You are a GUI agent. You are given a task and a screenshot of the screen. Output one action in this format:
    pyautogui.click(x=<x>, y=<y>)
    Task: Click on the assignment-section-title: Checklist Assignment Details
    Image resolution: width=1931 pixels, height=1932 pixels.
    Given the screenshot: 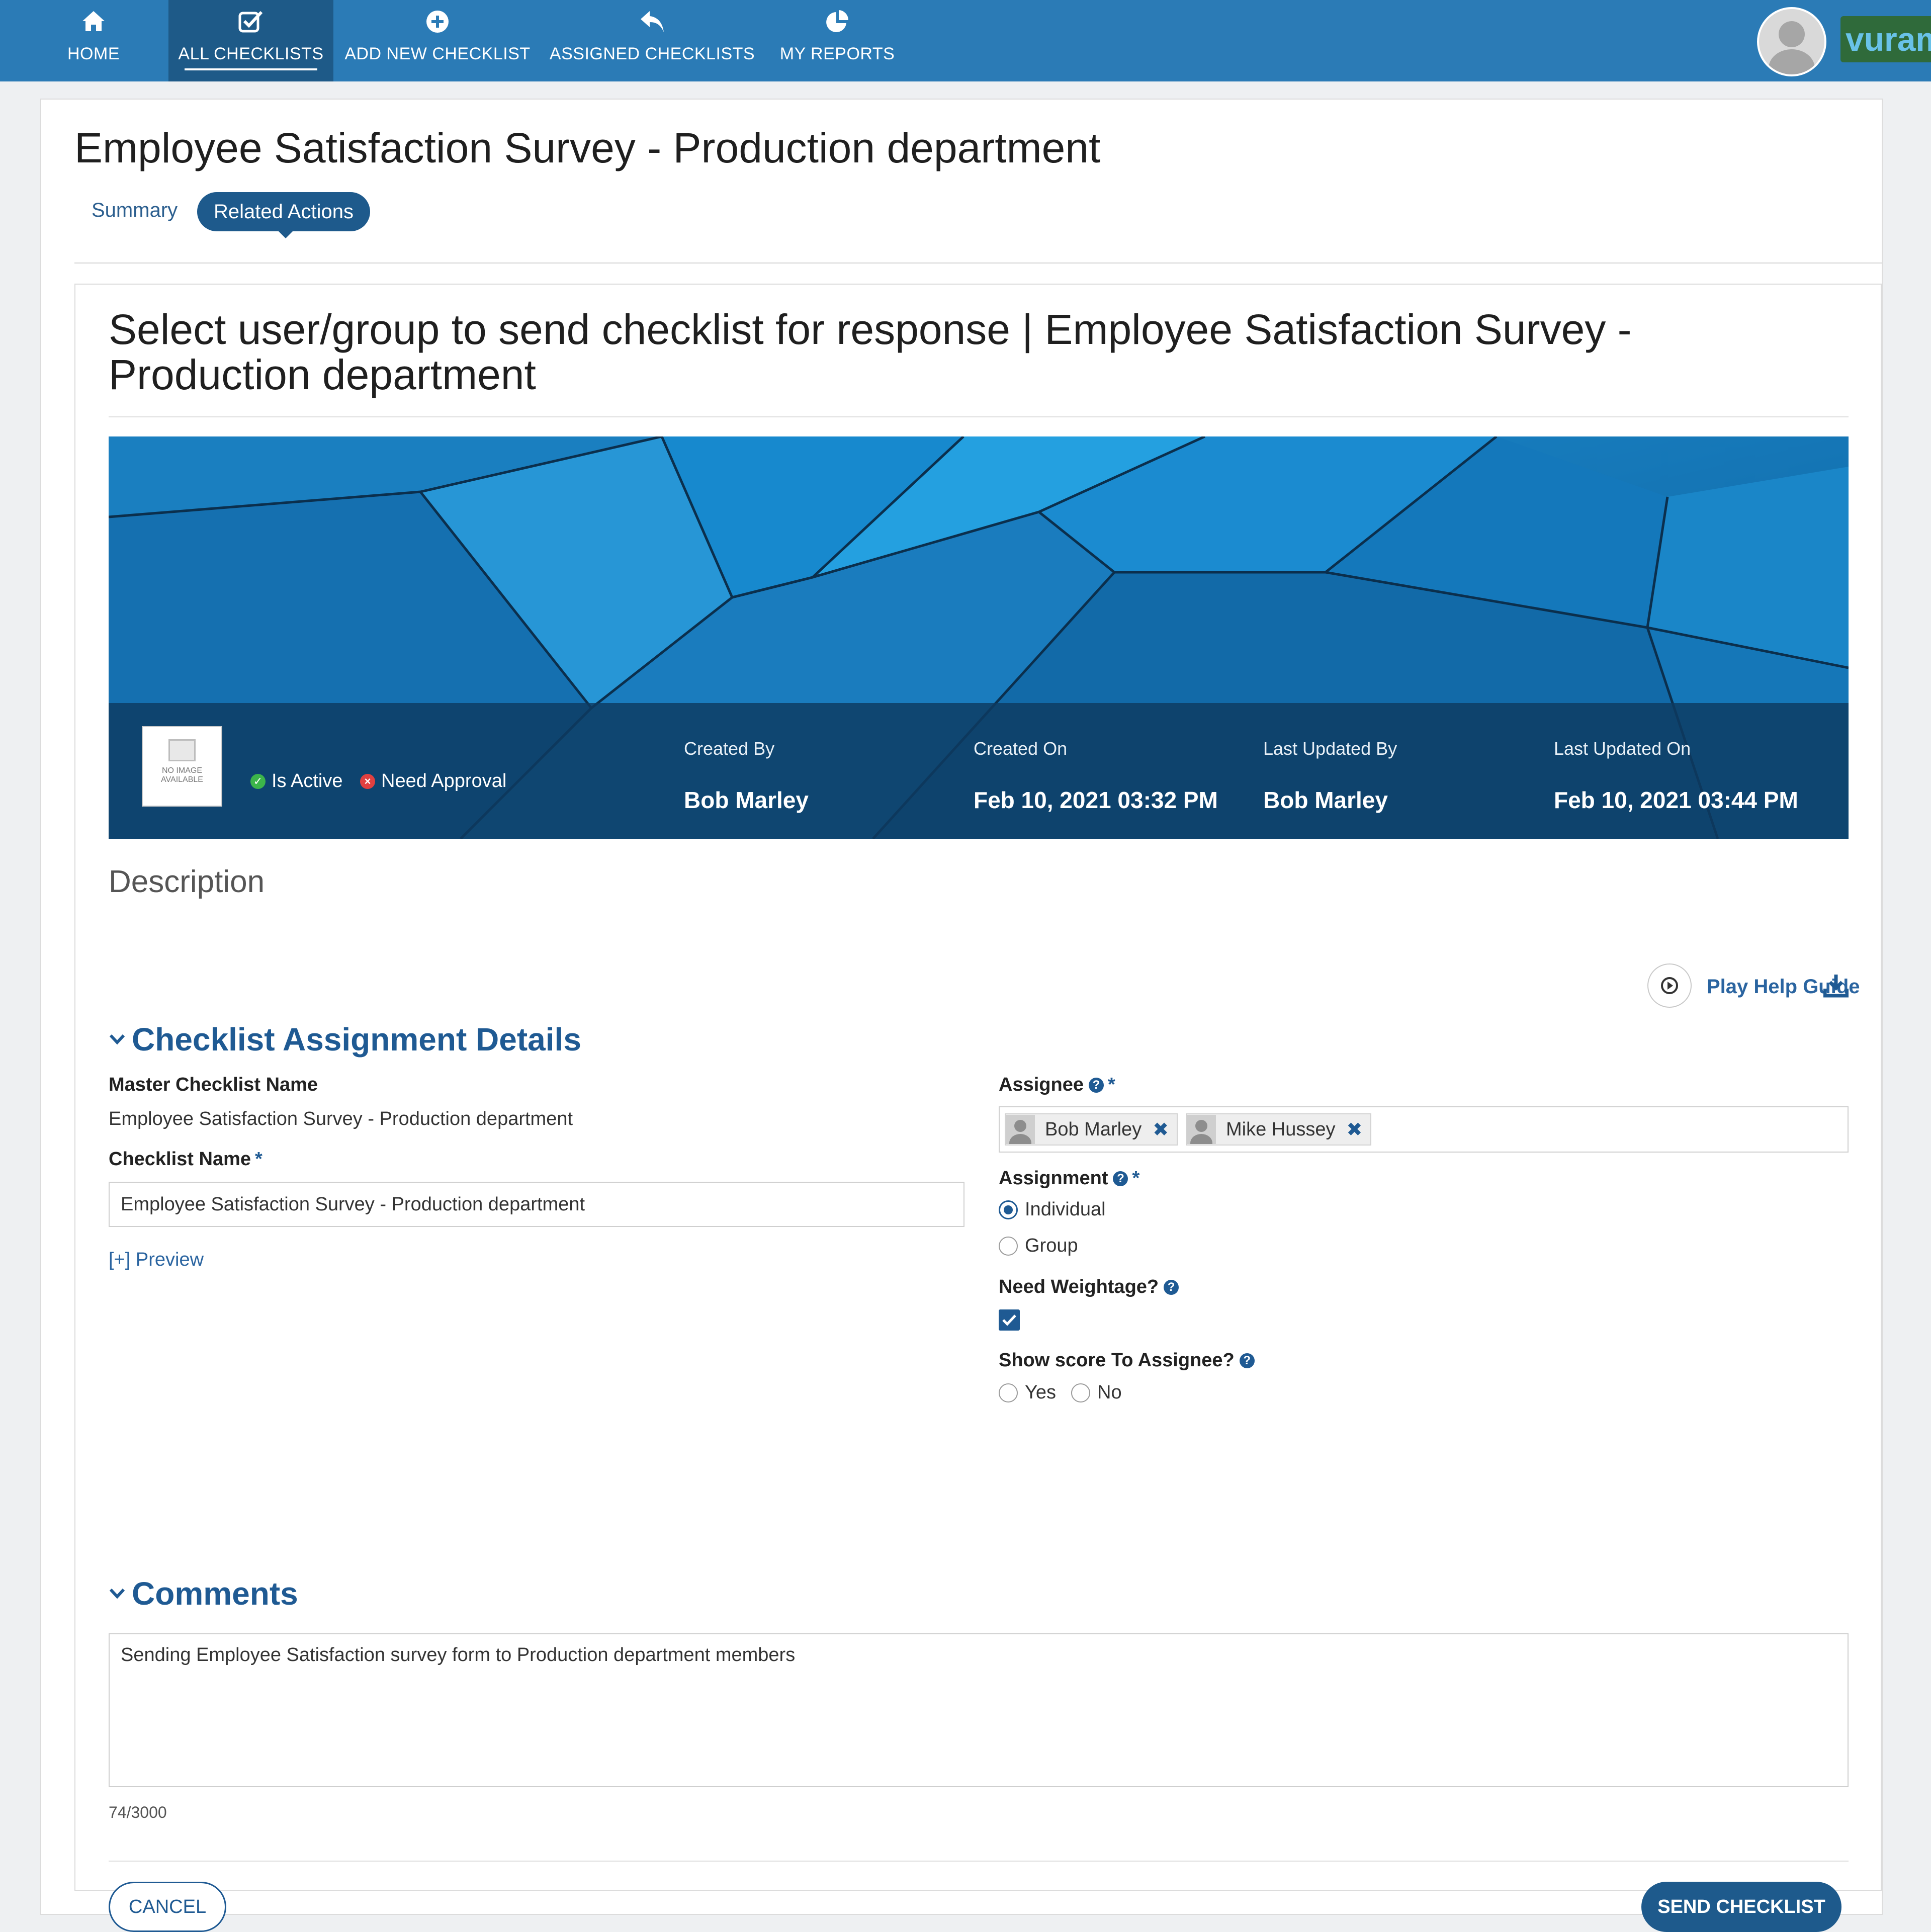 What is the action you would take?
    pyautogui.click(x=356, y=1039)
    